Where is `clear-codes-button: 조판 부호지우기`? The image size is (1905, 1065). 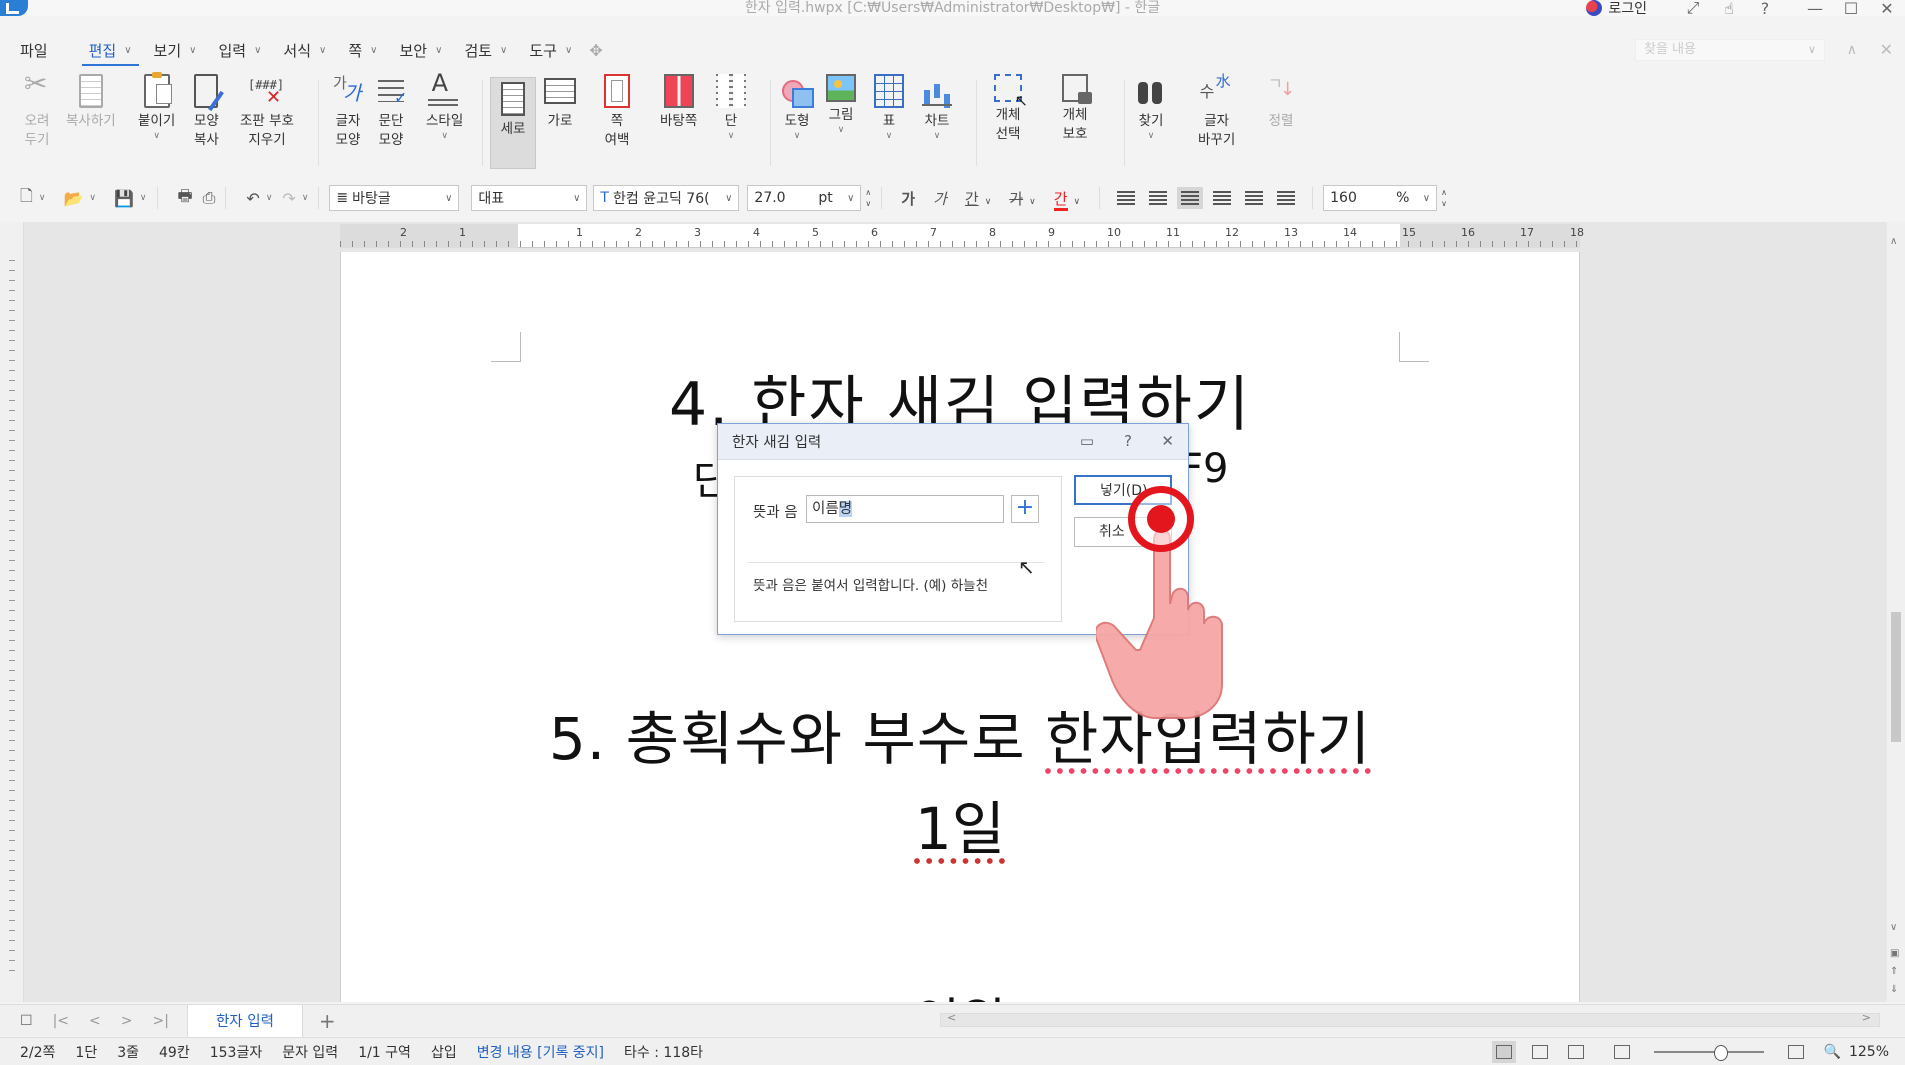 clear-codes-button: 조판 부호지우기 is located at coordinates (267, 112).